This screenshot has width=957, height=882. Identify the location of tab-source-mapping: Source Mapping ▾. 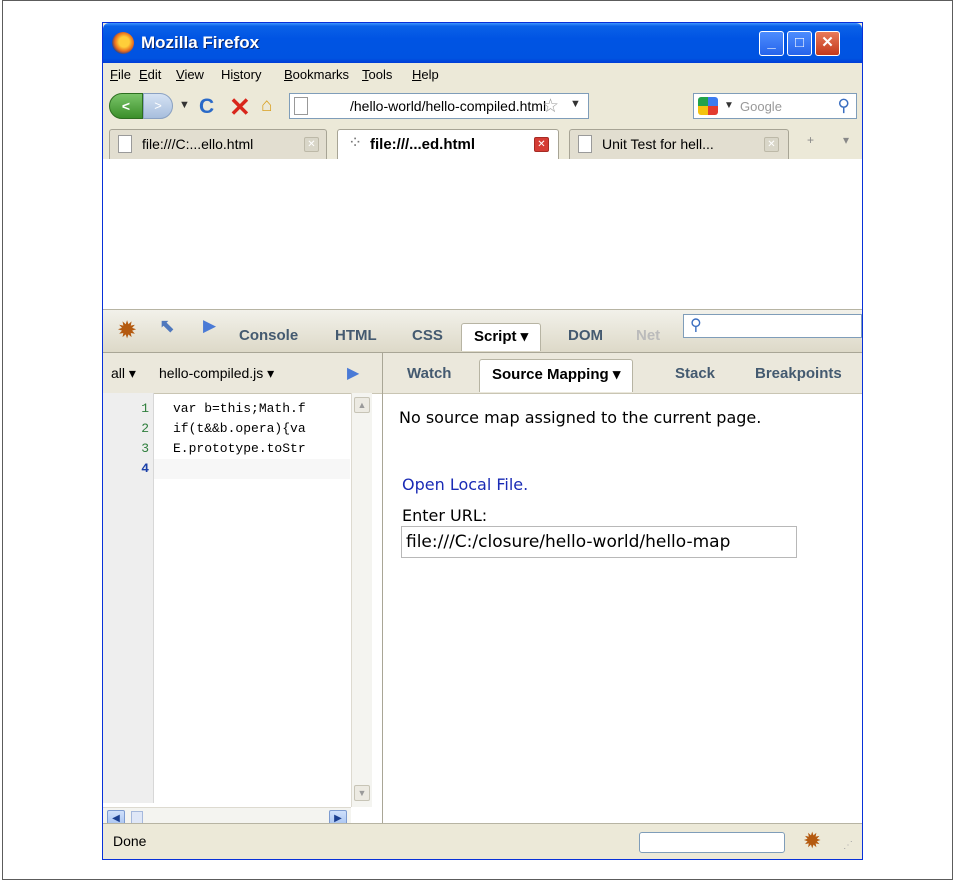
(556, 375).